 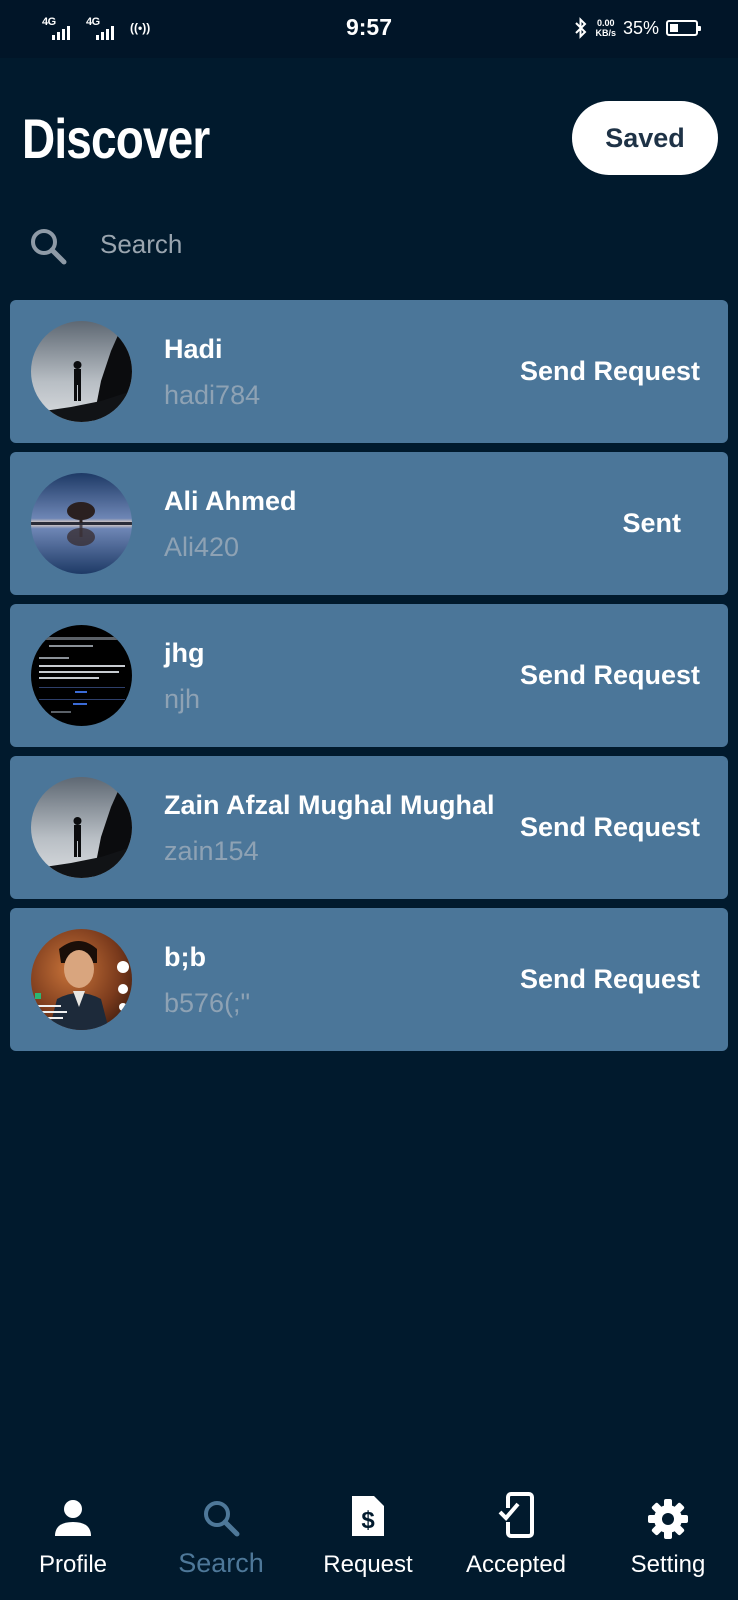 I want to click on person-icon, so click(x=73, y=1518).